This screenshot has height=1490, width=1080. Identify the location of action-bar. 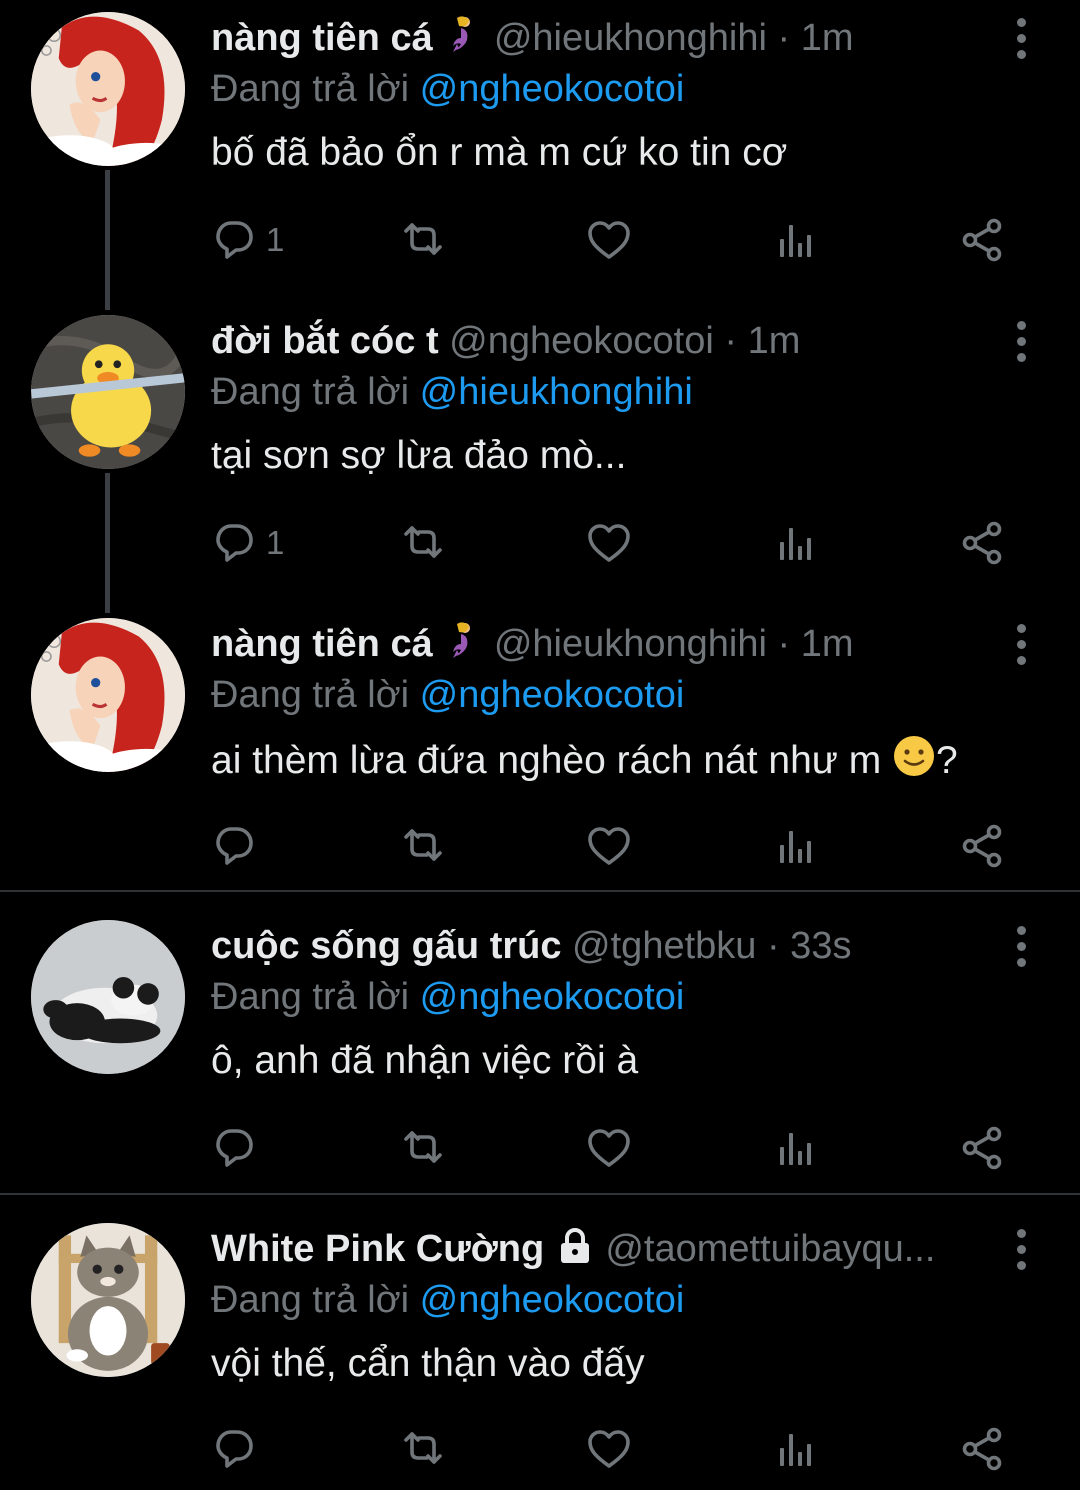
(540, 1148).